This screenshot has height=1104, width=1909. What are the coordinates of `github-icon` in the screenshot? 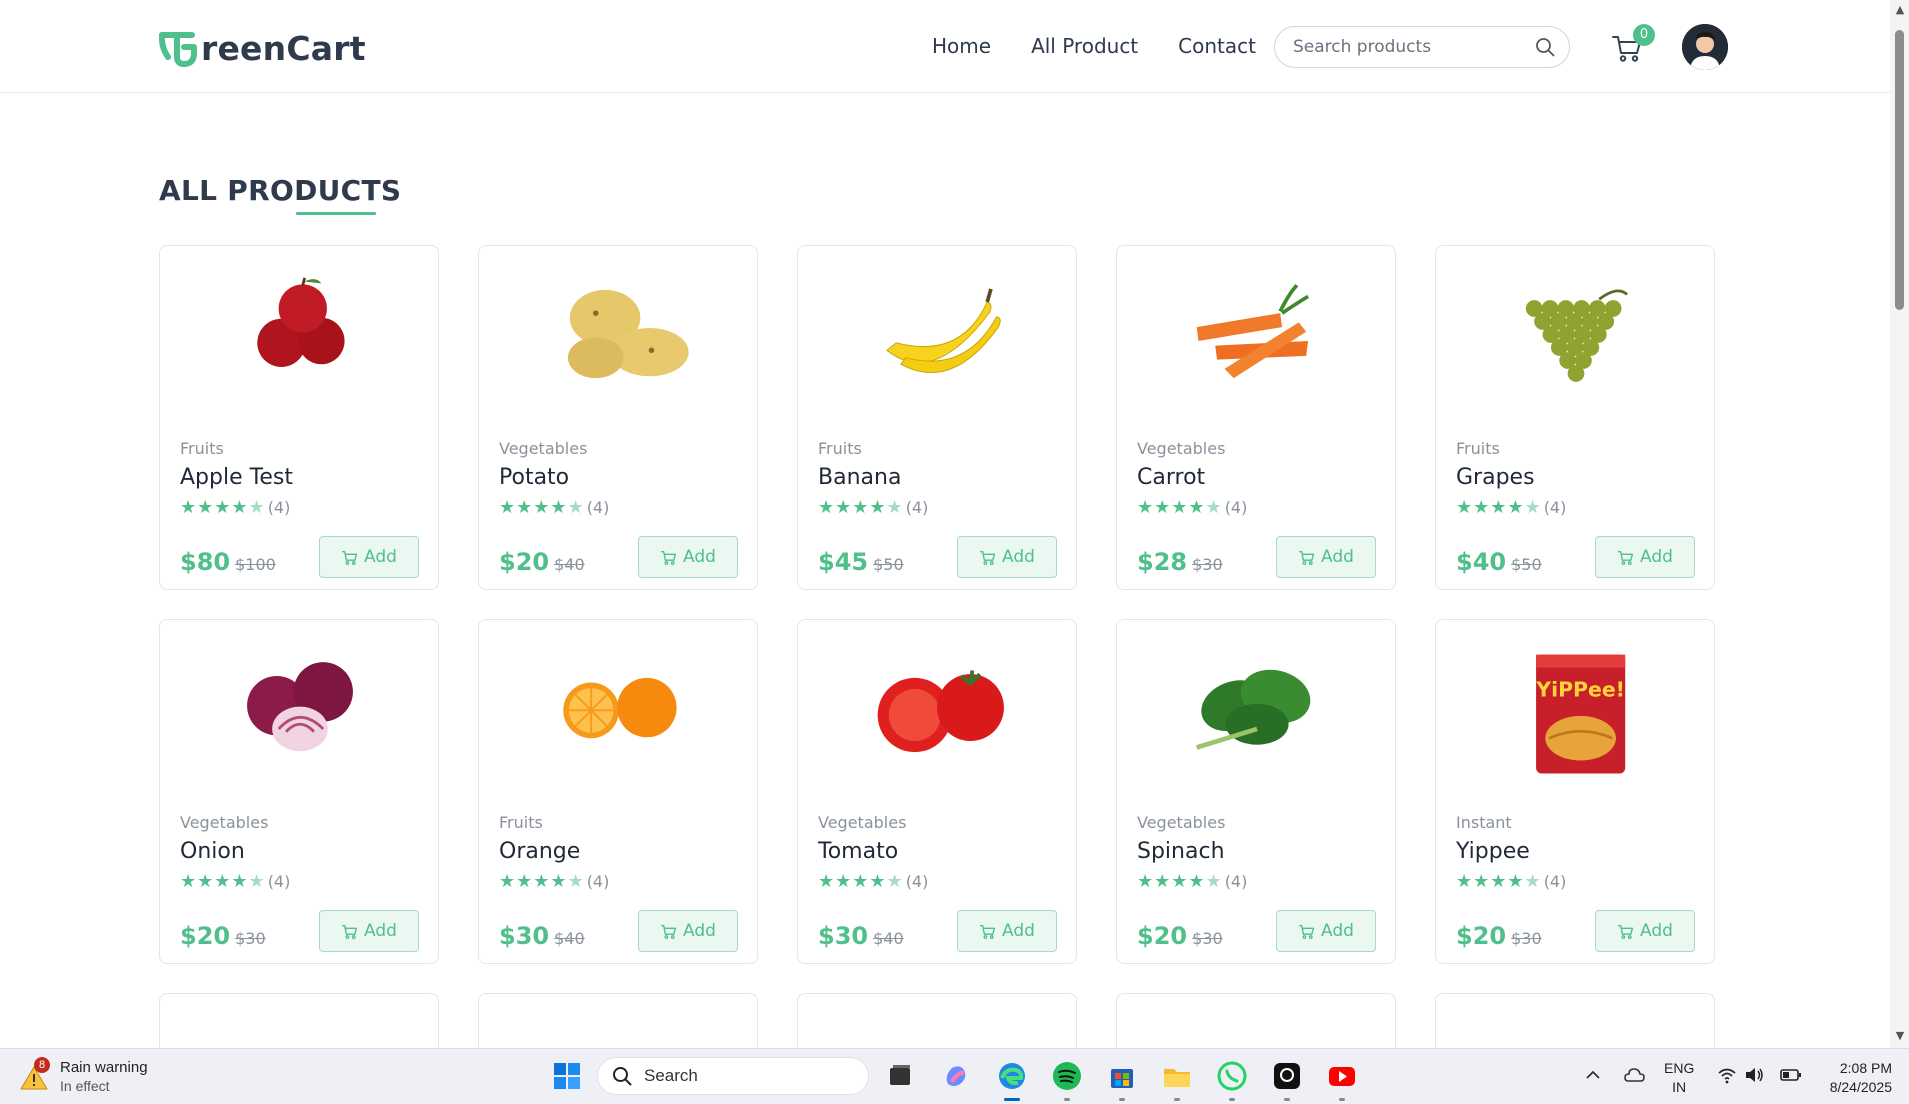 It's located at (1287, 1076).